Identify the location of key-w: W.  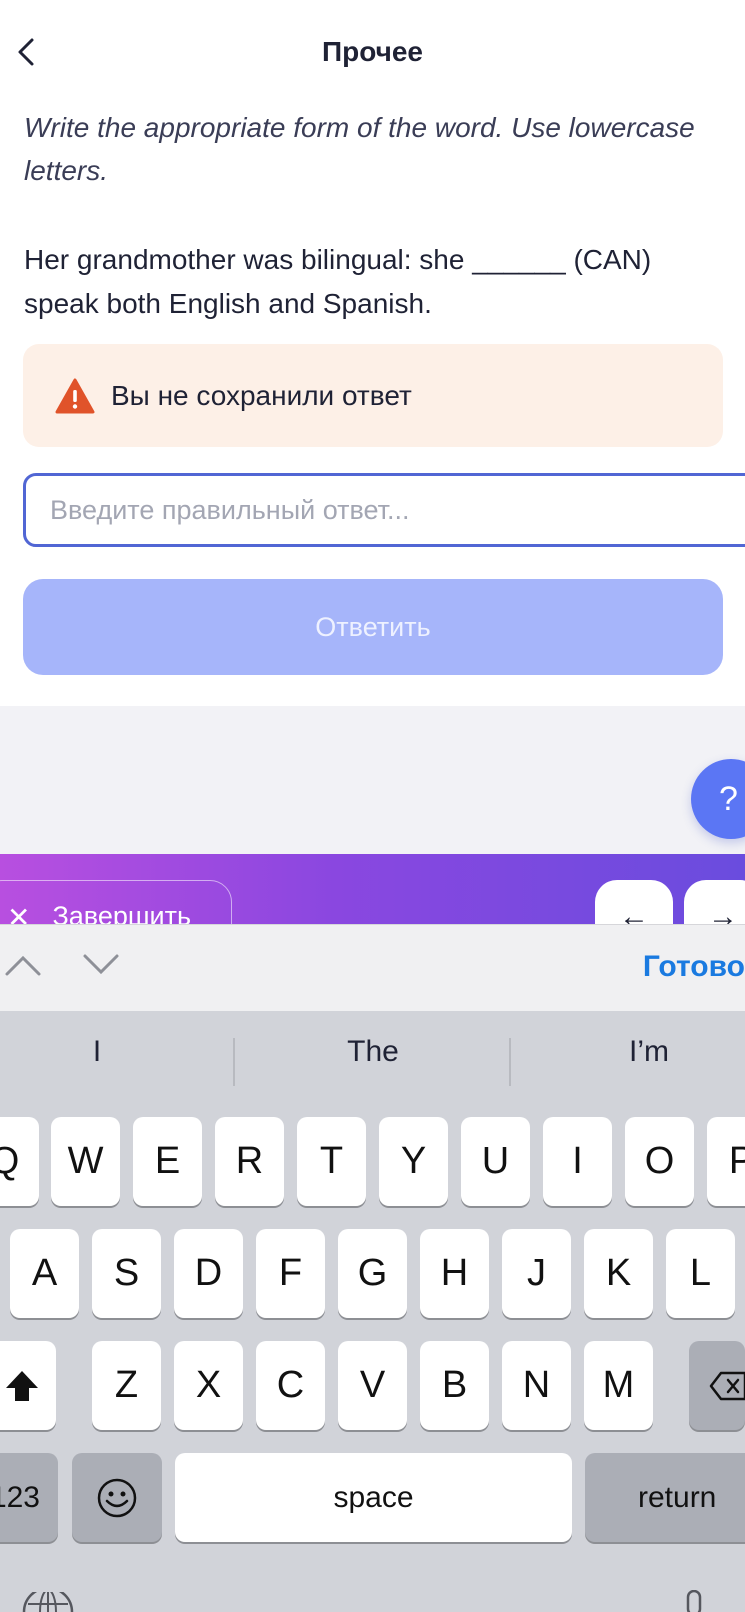
(85, 1161).